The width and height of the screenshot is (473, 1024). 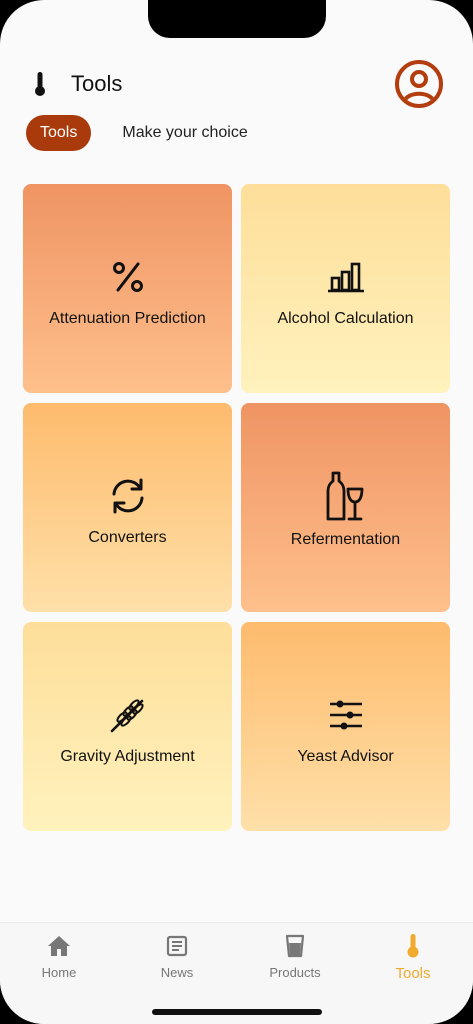 I want to click on tool-card-attenuation-prediction: Attenuation Prediction, so click(x=127, y=288).